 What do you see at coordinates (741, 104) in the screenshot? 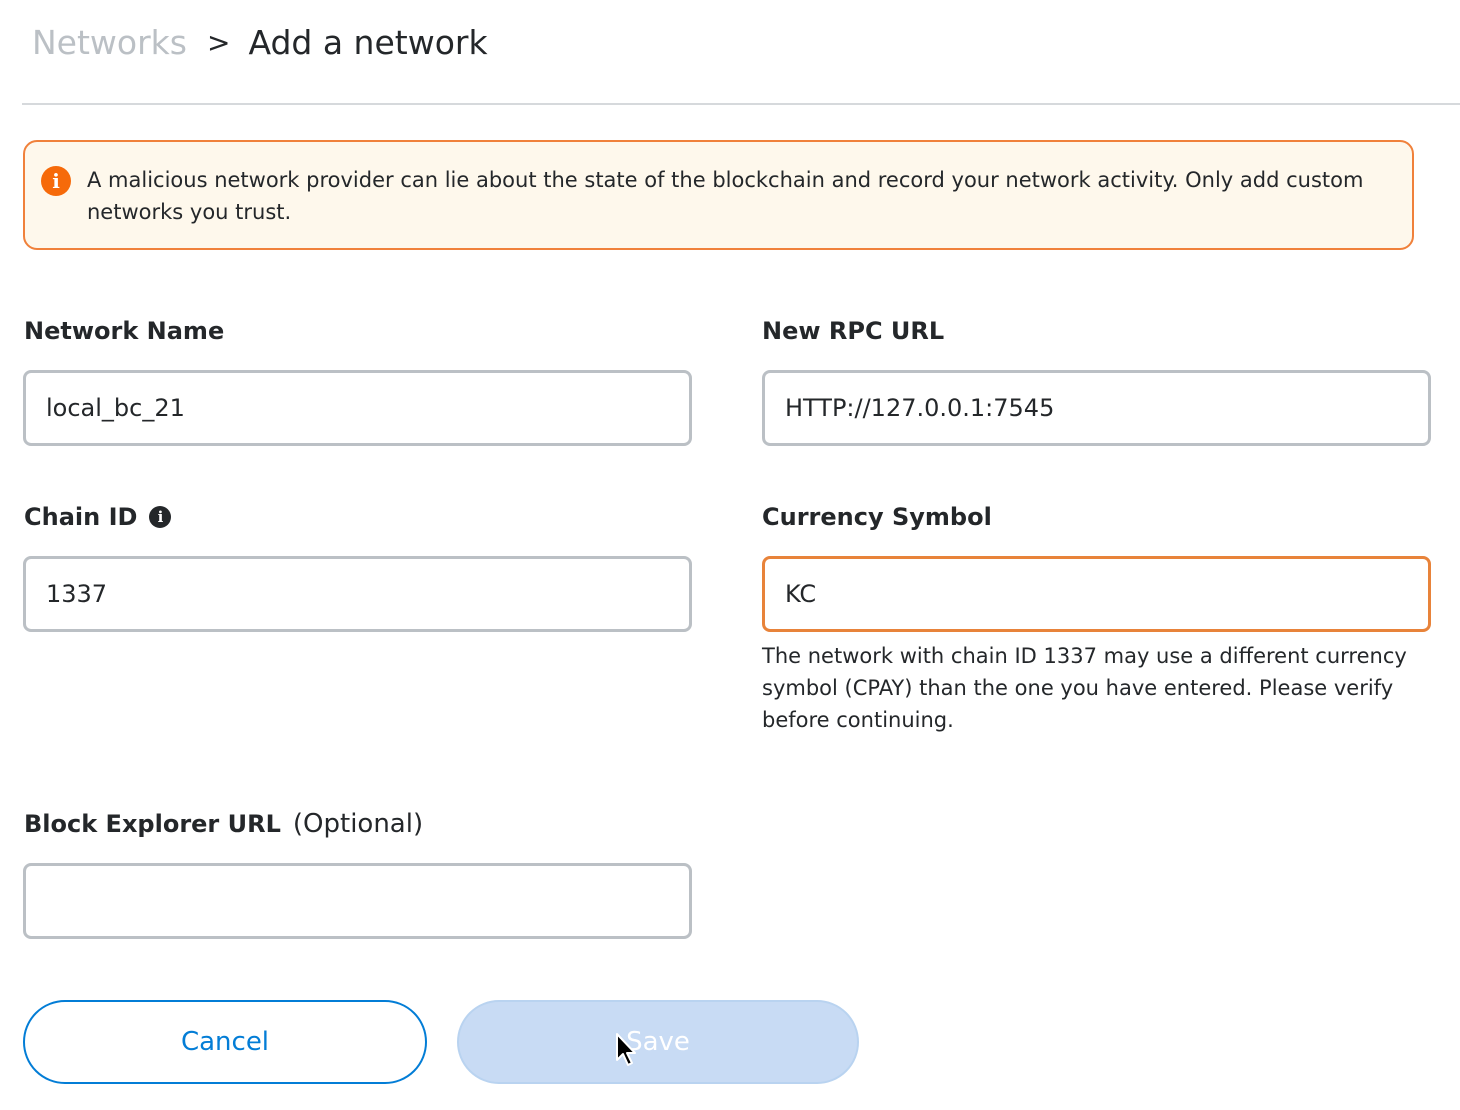
I see `header-divider` at bounding box center [741, 104].